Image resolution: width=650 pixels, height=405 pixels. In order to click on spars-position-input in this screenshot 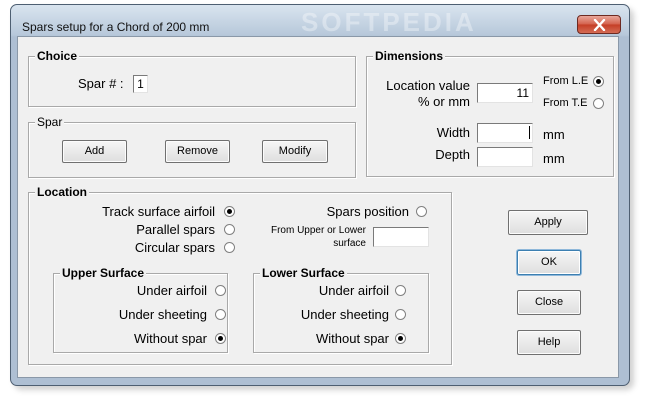, I will do `click(401, 237)`.